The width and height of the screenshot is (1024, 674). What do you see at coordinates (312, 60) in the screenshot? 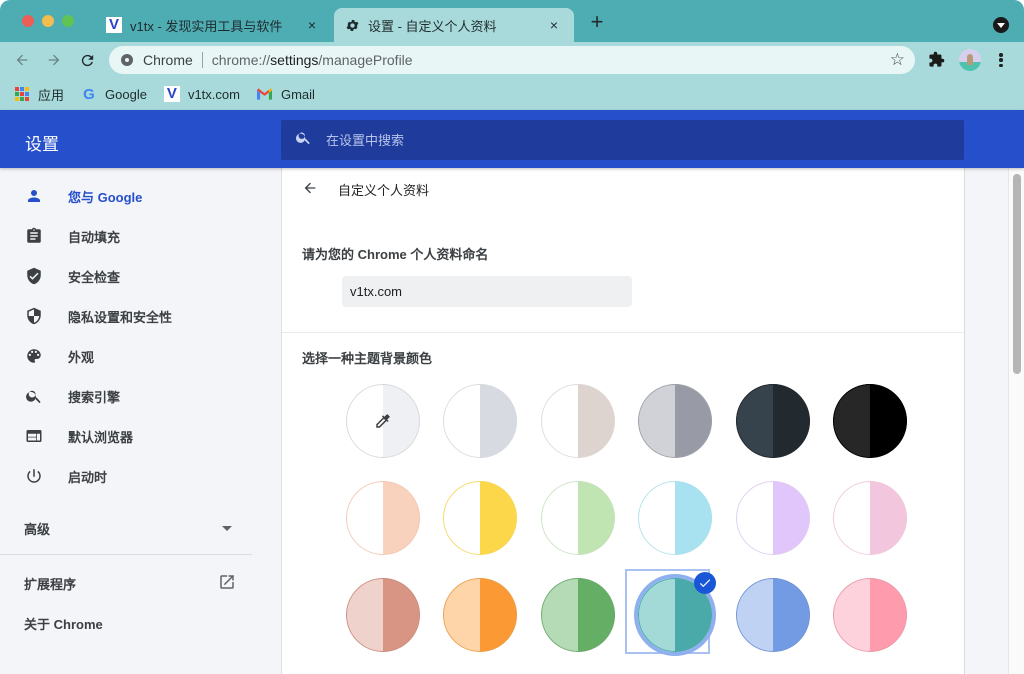
I see `url-text: chrome://settings/manageProfile` at bounding box center [312, 60].